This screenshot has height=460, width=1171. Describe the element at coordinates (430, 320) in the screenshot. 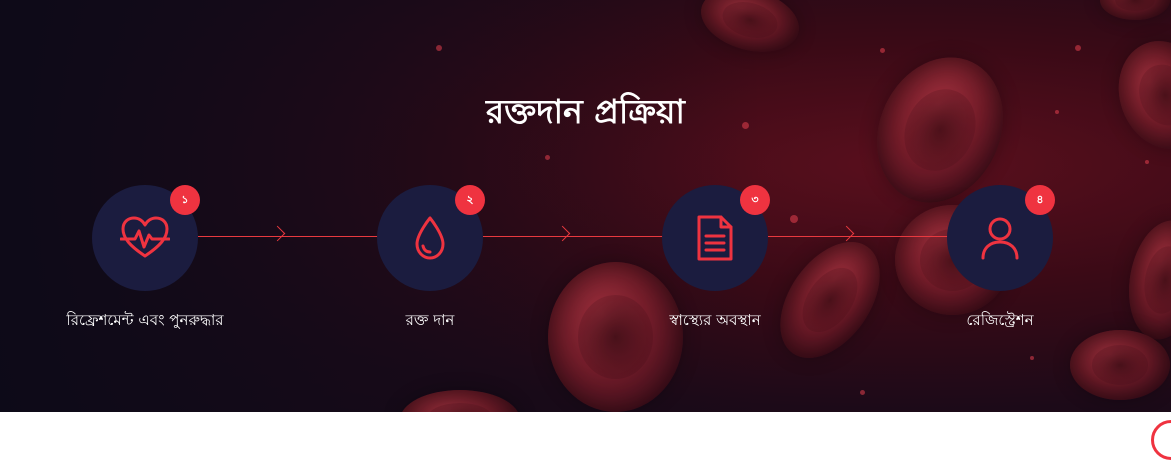

I see `step-label: রক্ত দান` at that location.